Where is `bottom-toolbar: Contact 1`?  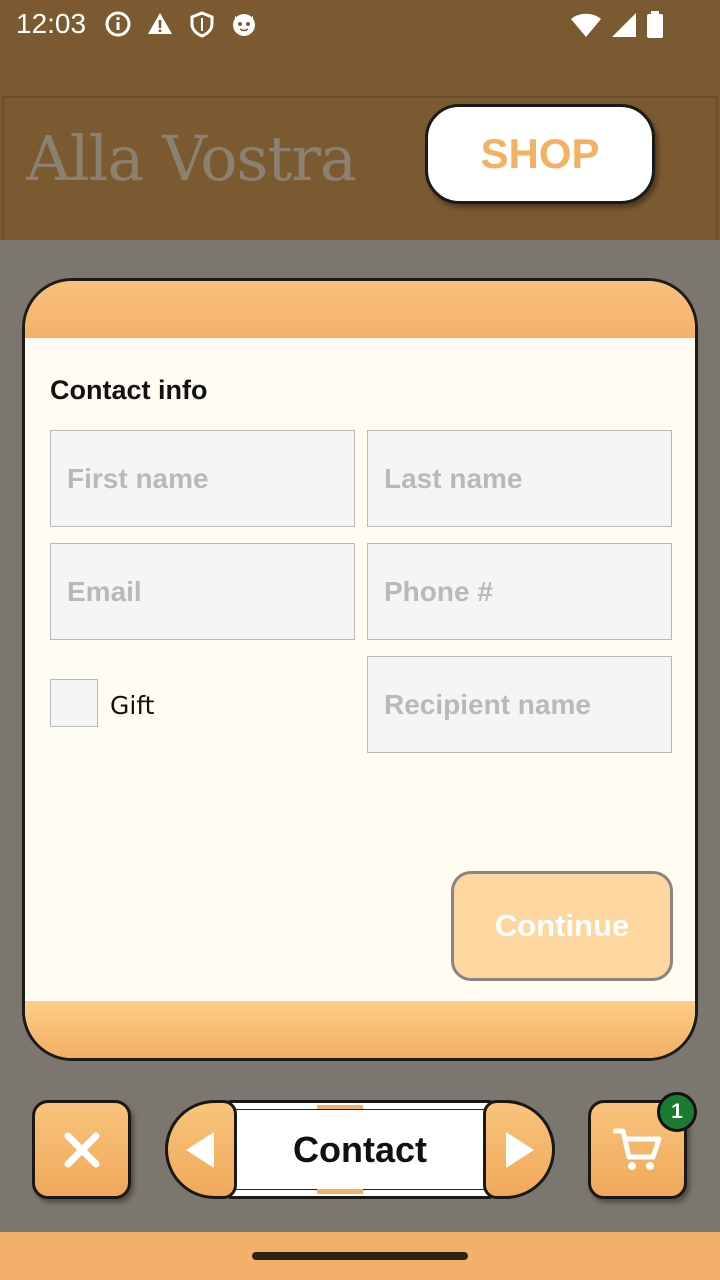 bottom-toolbar: Contact 1 is located at coordinates (360, 1150).